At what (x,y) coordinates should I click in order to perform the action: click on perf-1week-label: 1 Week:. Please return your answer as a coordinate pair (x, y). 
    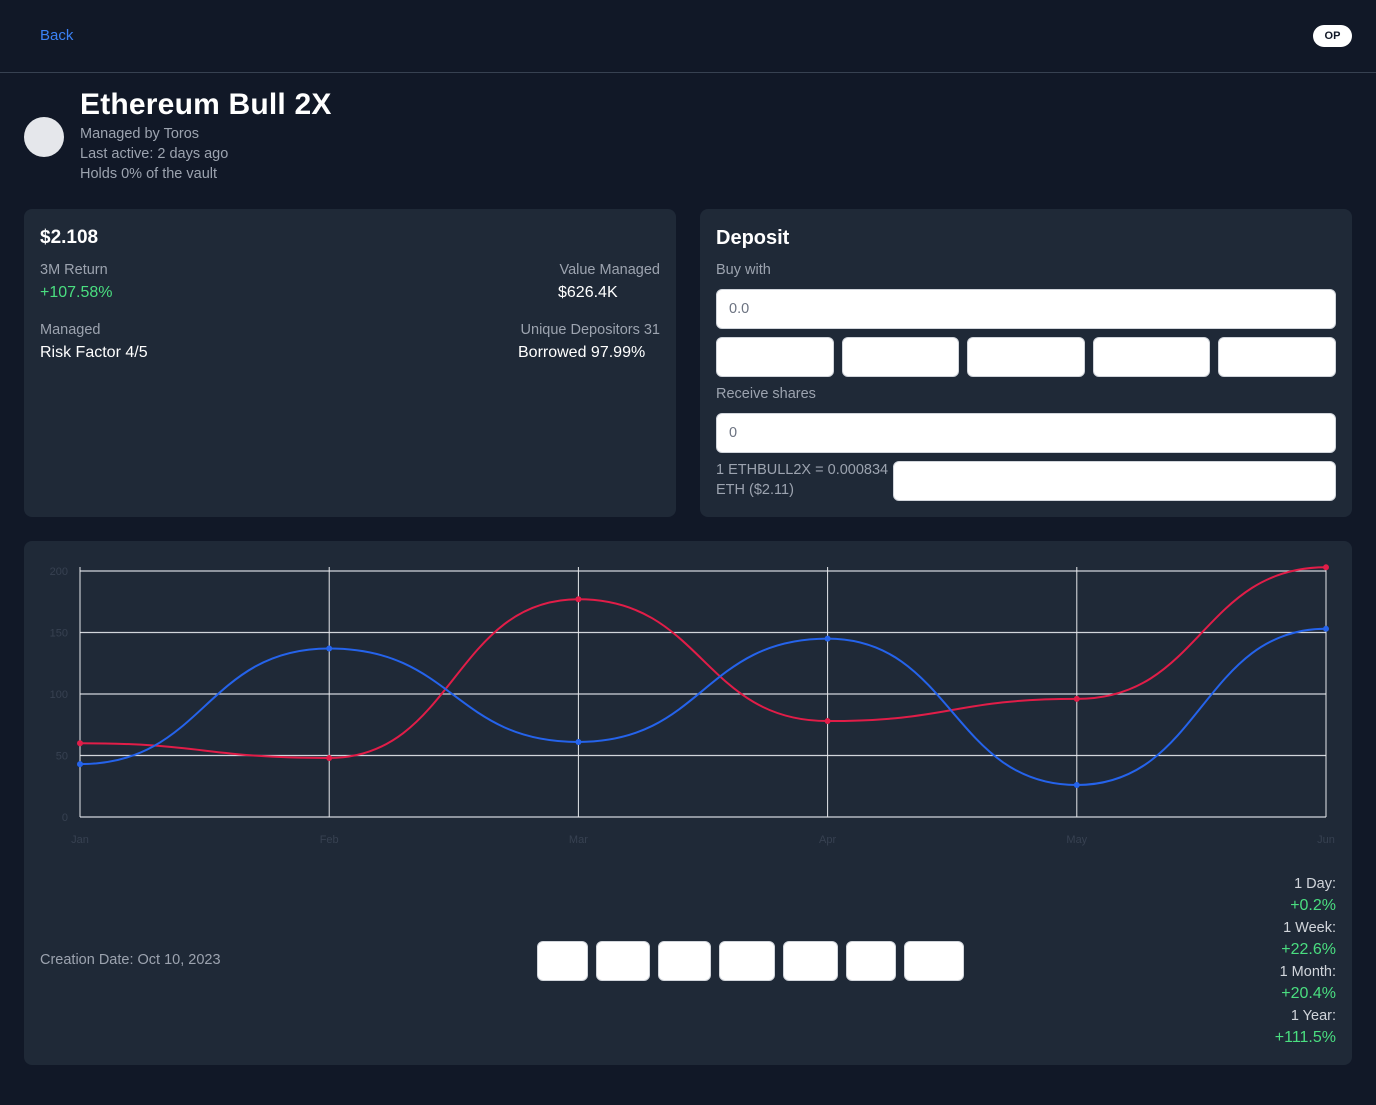
    Looking at the image, I should click on (1309, 928).